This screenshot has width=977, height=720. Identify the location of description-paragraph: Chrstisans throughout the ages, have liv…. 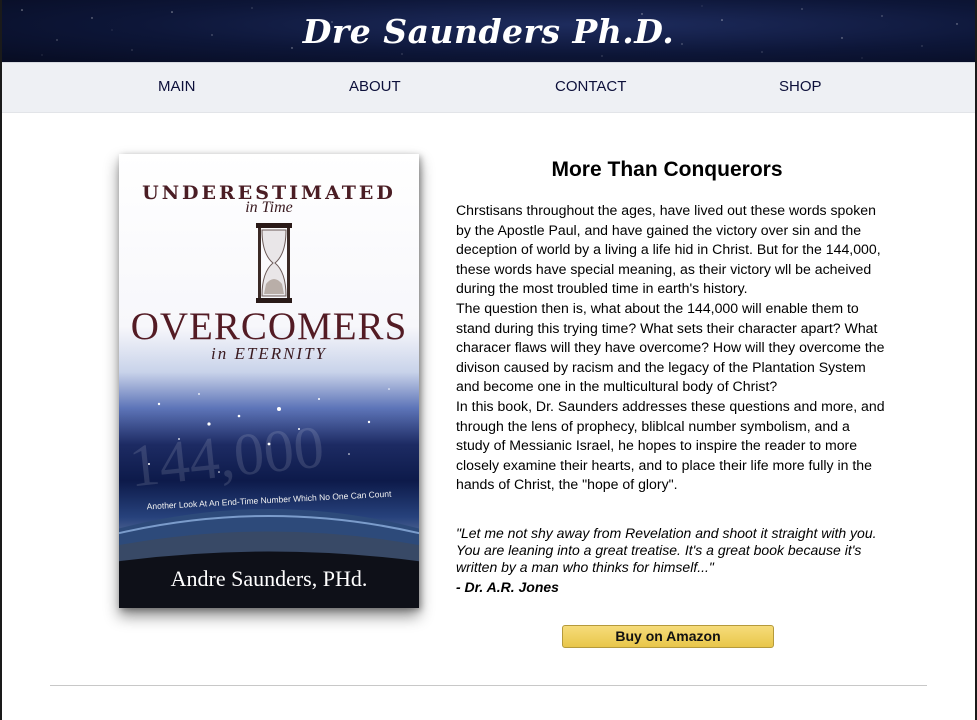
(668, 249).